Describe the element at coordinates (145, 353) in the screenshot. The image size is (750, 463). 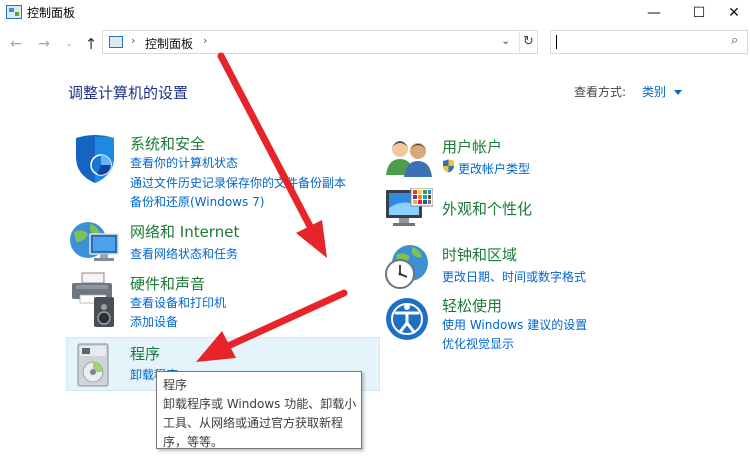
I see `category-programs: 程序` at that location.